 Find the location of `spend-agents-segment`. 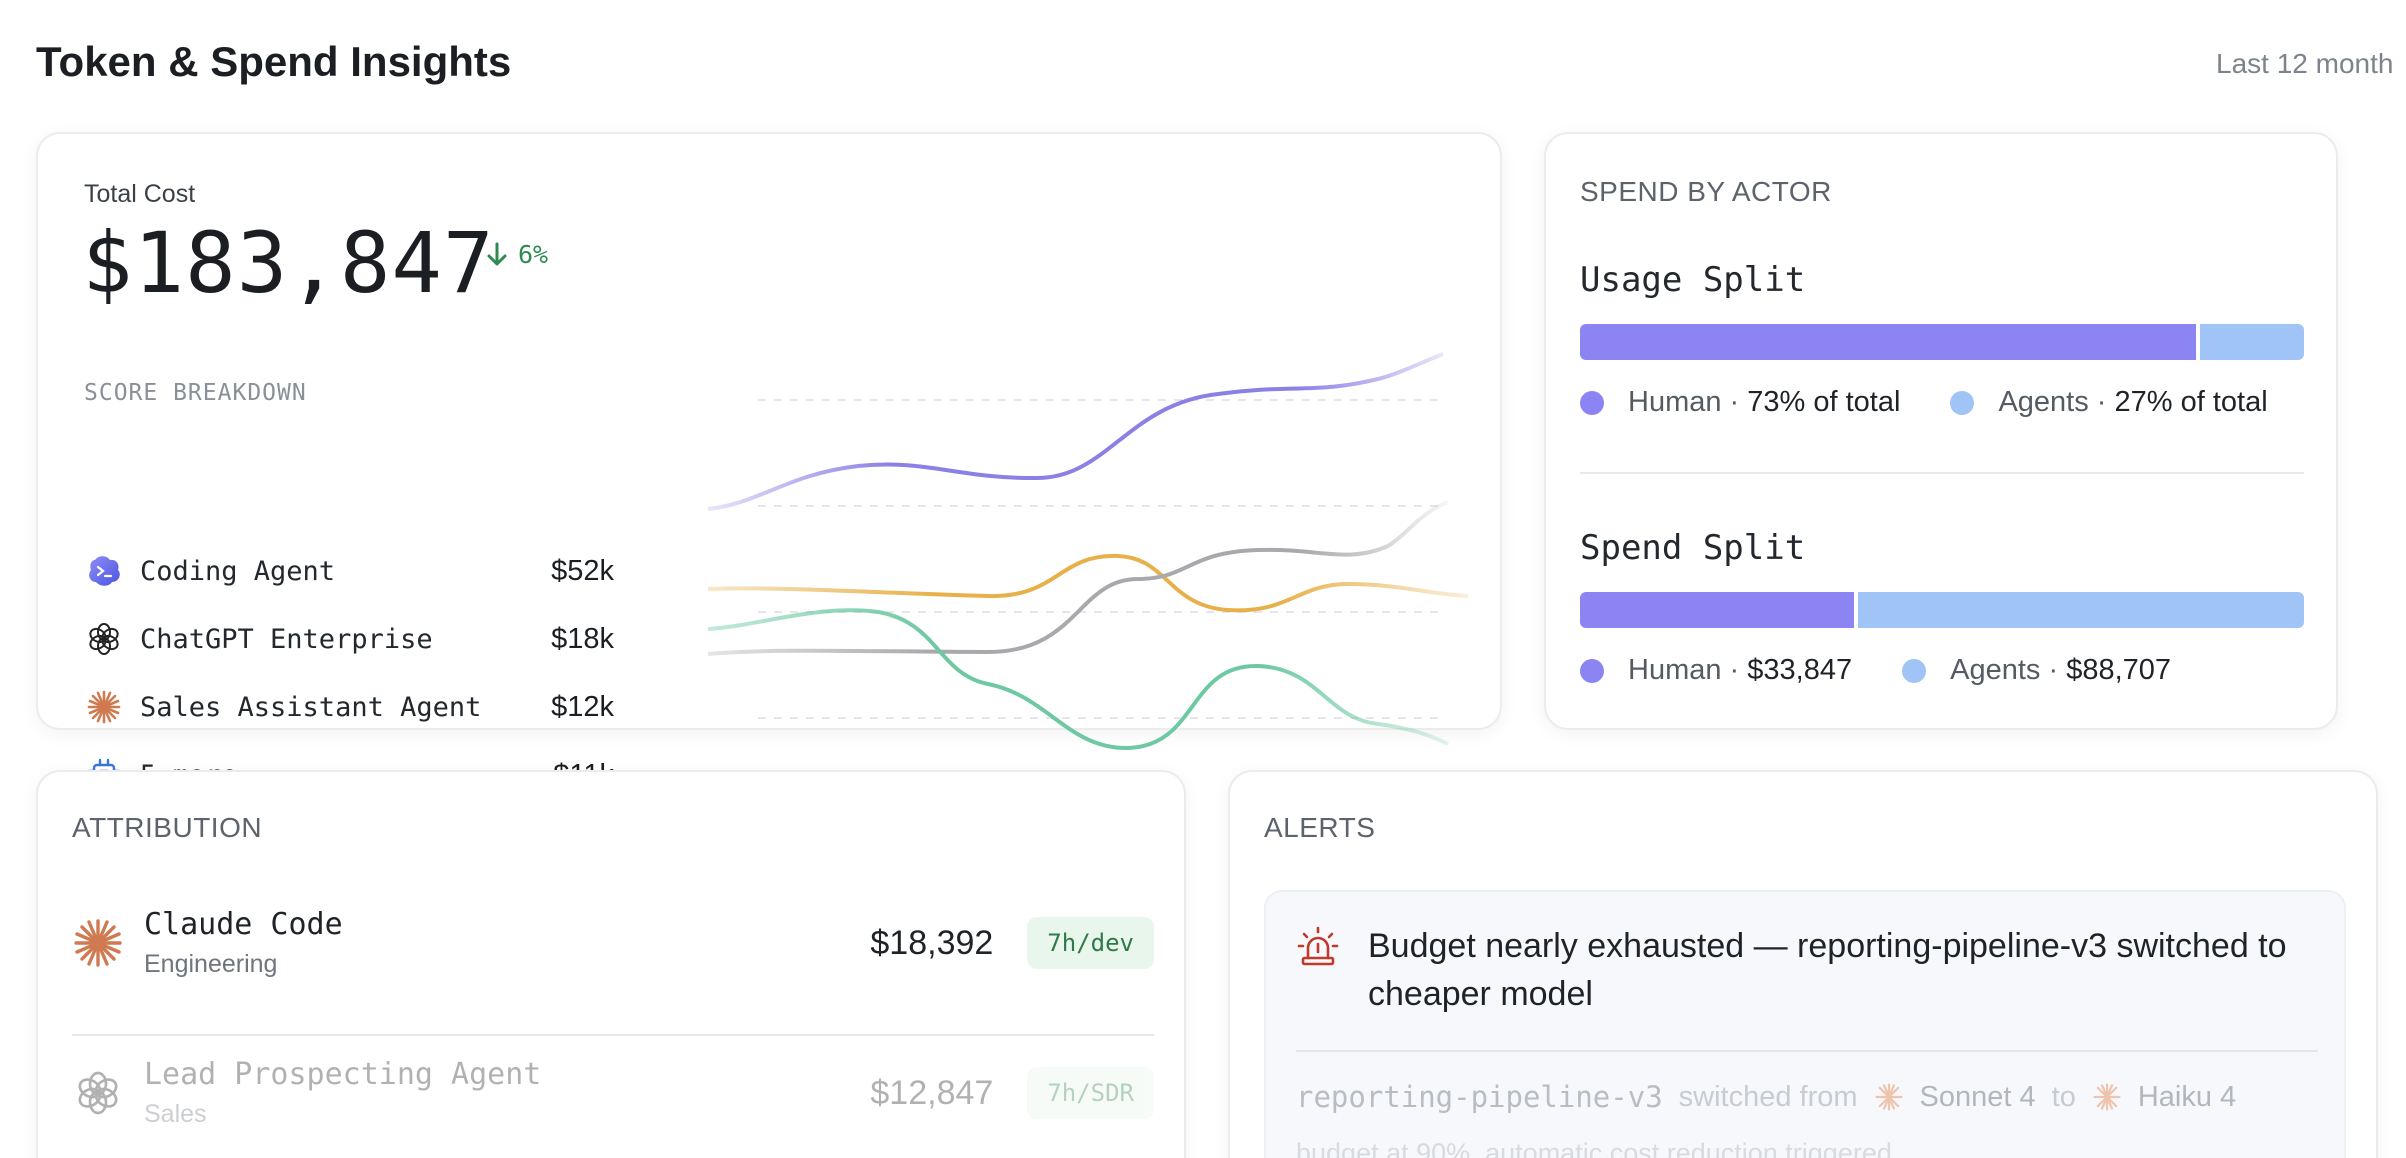

spend-agents-segment is located at coordinates (2080, 610).